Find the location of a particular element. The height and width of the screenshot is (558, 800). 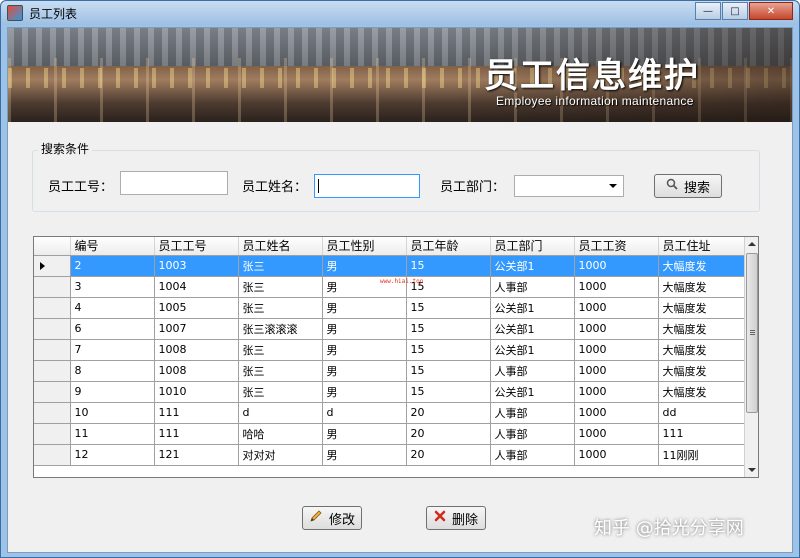

minimize-button: — is located at coordinates (708, 11).